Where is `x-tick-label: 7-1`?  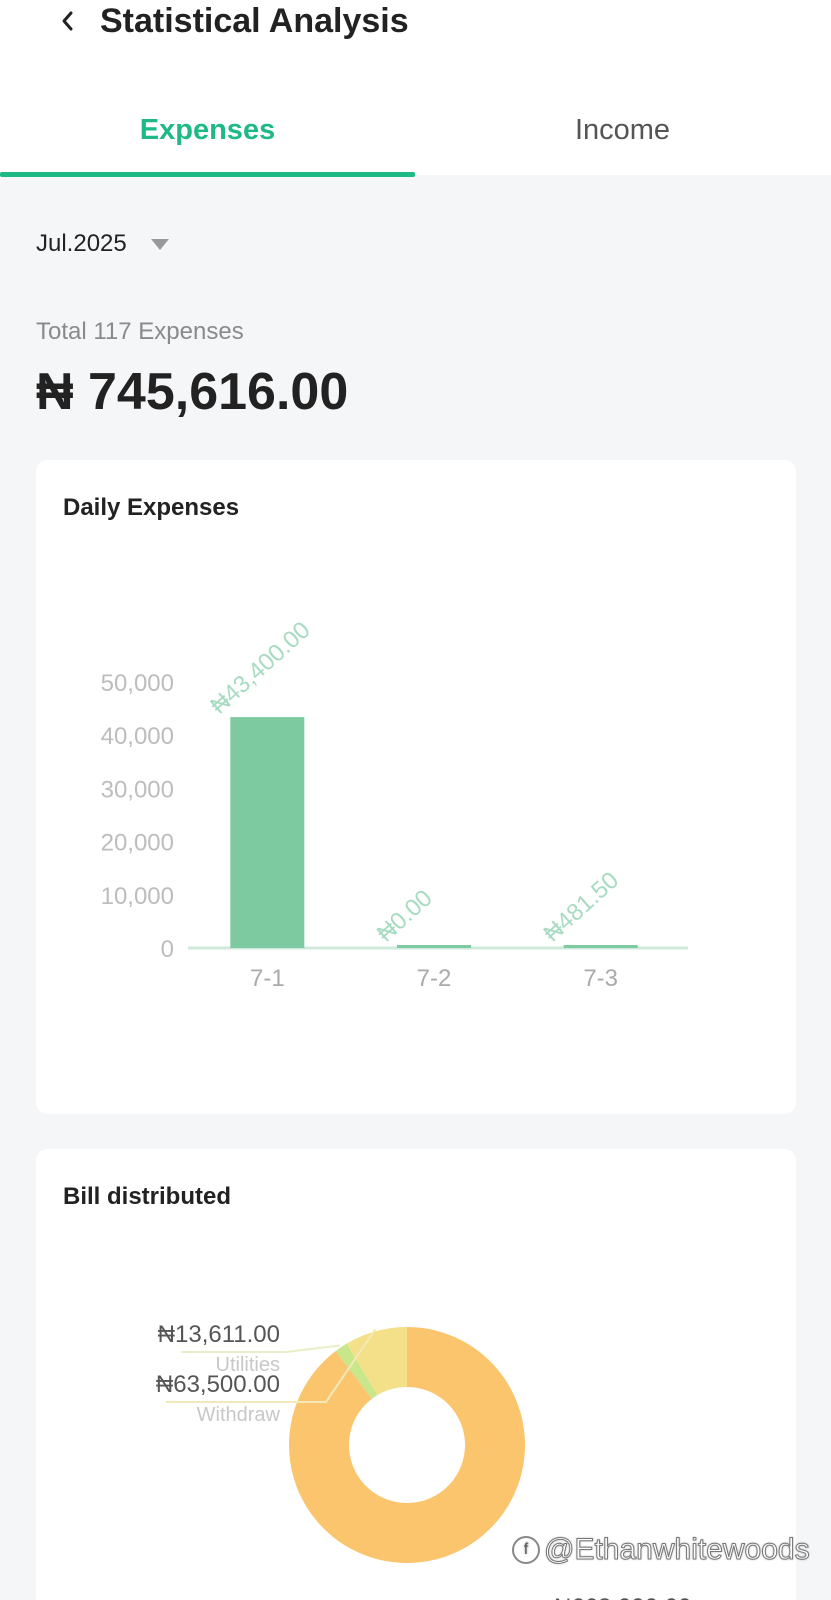 x-tick-label: 7-1 is located at coordinates (267, 978).